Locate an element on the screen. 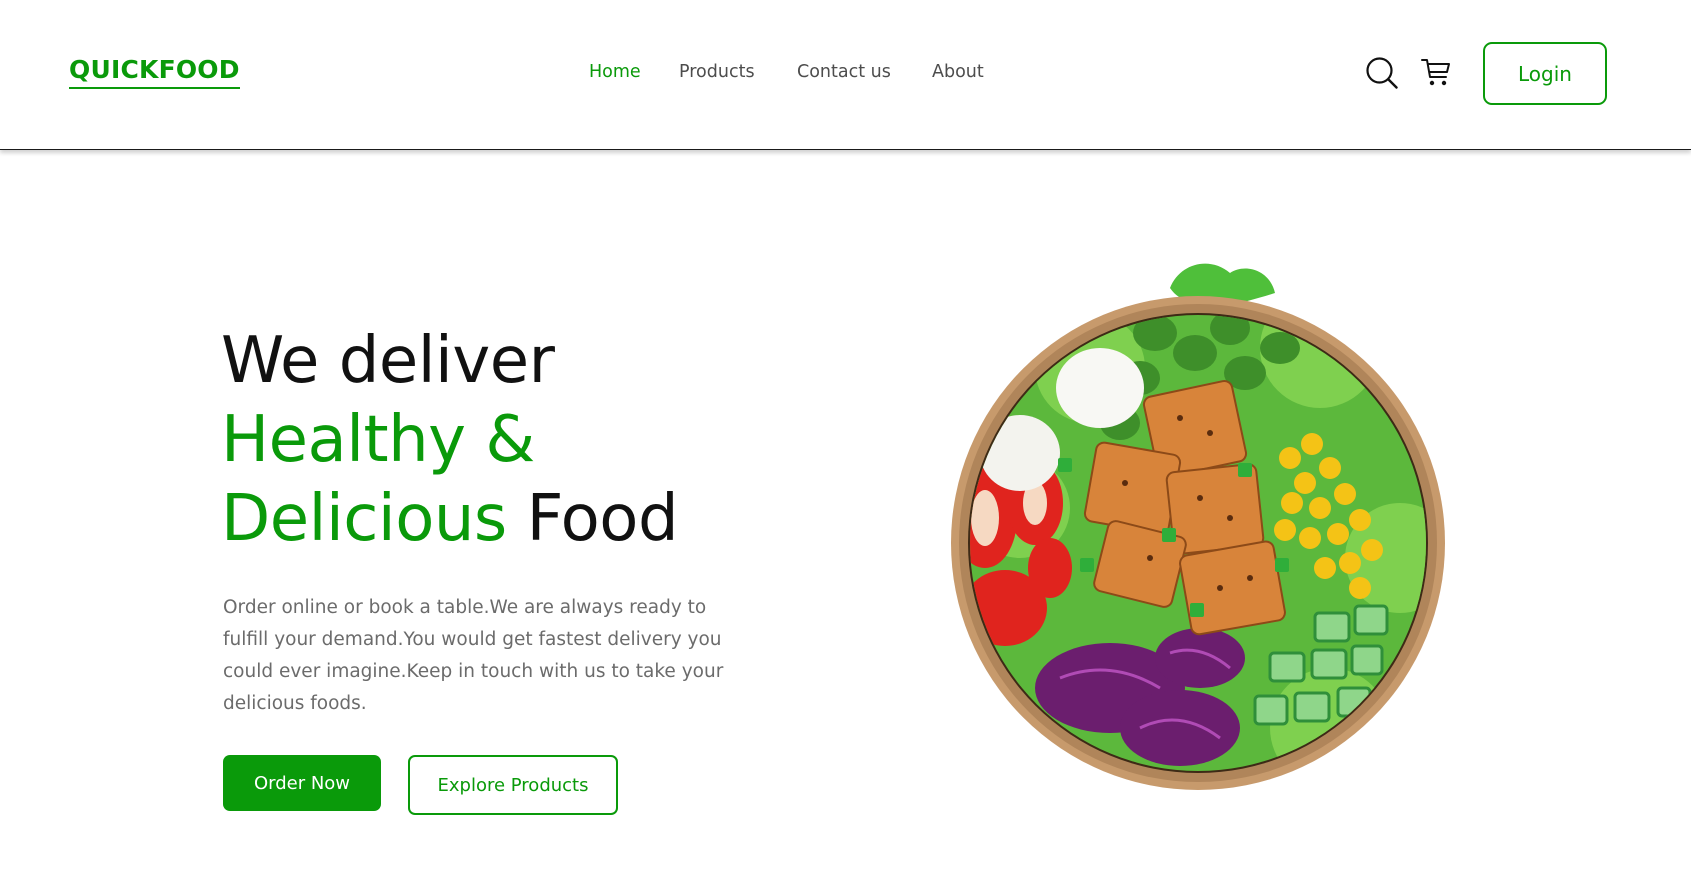  hero-title-line1: We deliver is located at coordinates (388, 361).